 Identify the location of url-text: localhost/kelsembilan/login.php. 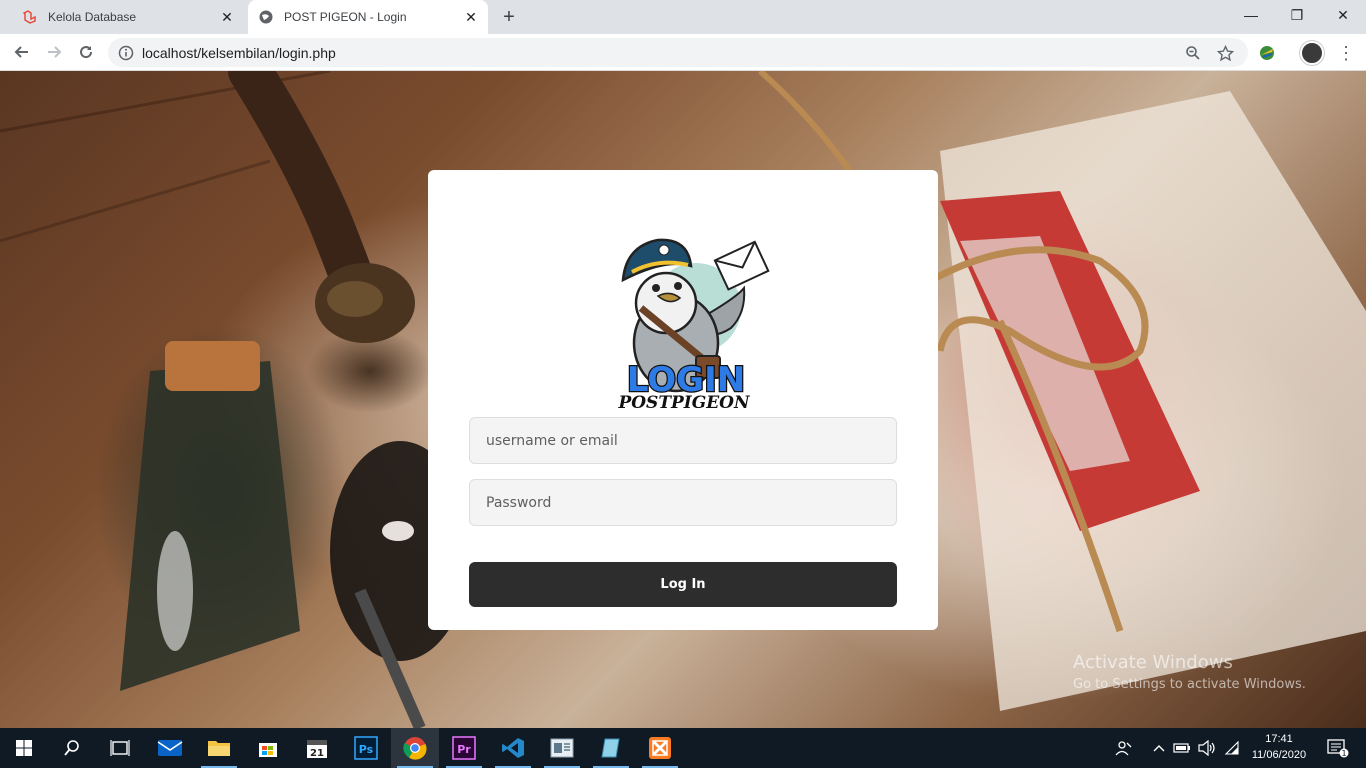
(239, 52).